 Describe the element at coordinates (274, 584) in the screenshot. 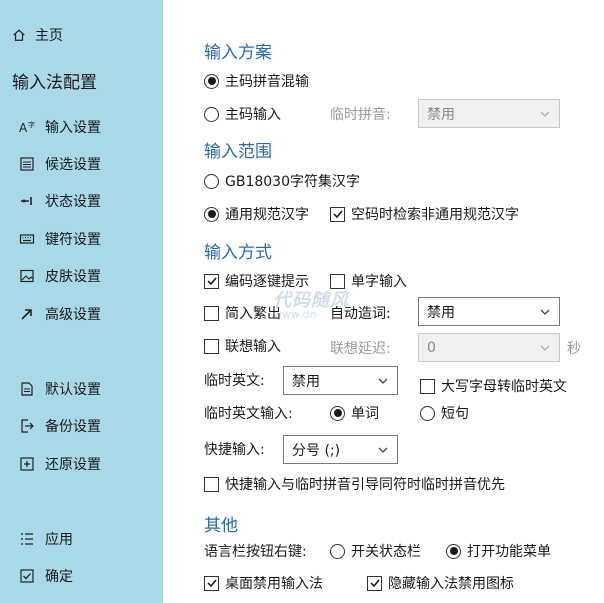

I see `checkbox-label: 桌面禁用输入法` at that location.